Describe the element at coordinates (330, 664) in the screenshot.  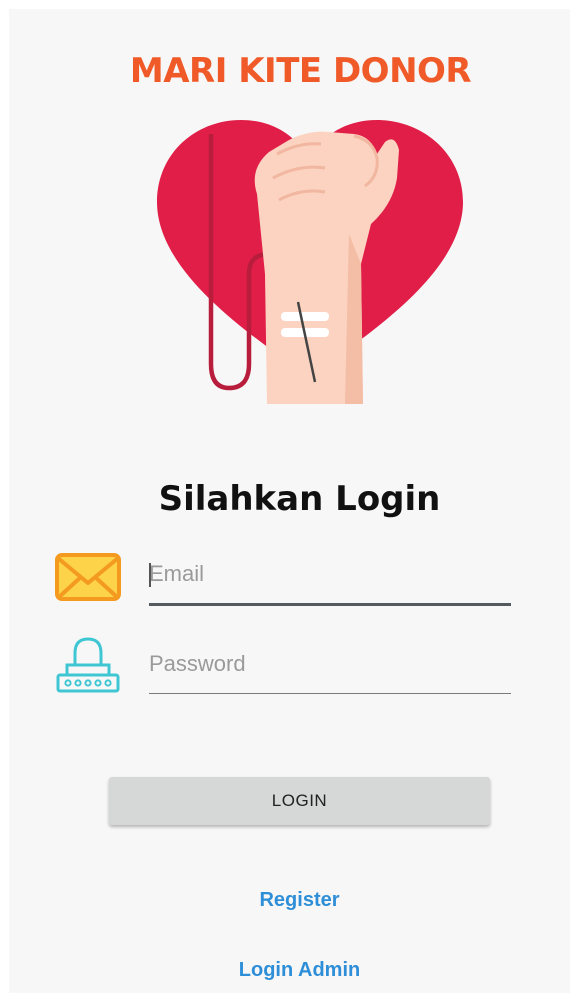
I see `password-input` at that location.